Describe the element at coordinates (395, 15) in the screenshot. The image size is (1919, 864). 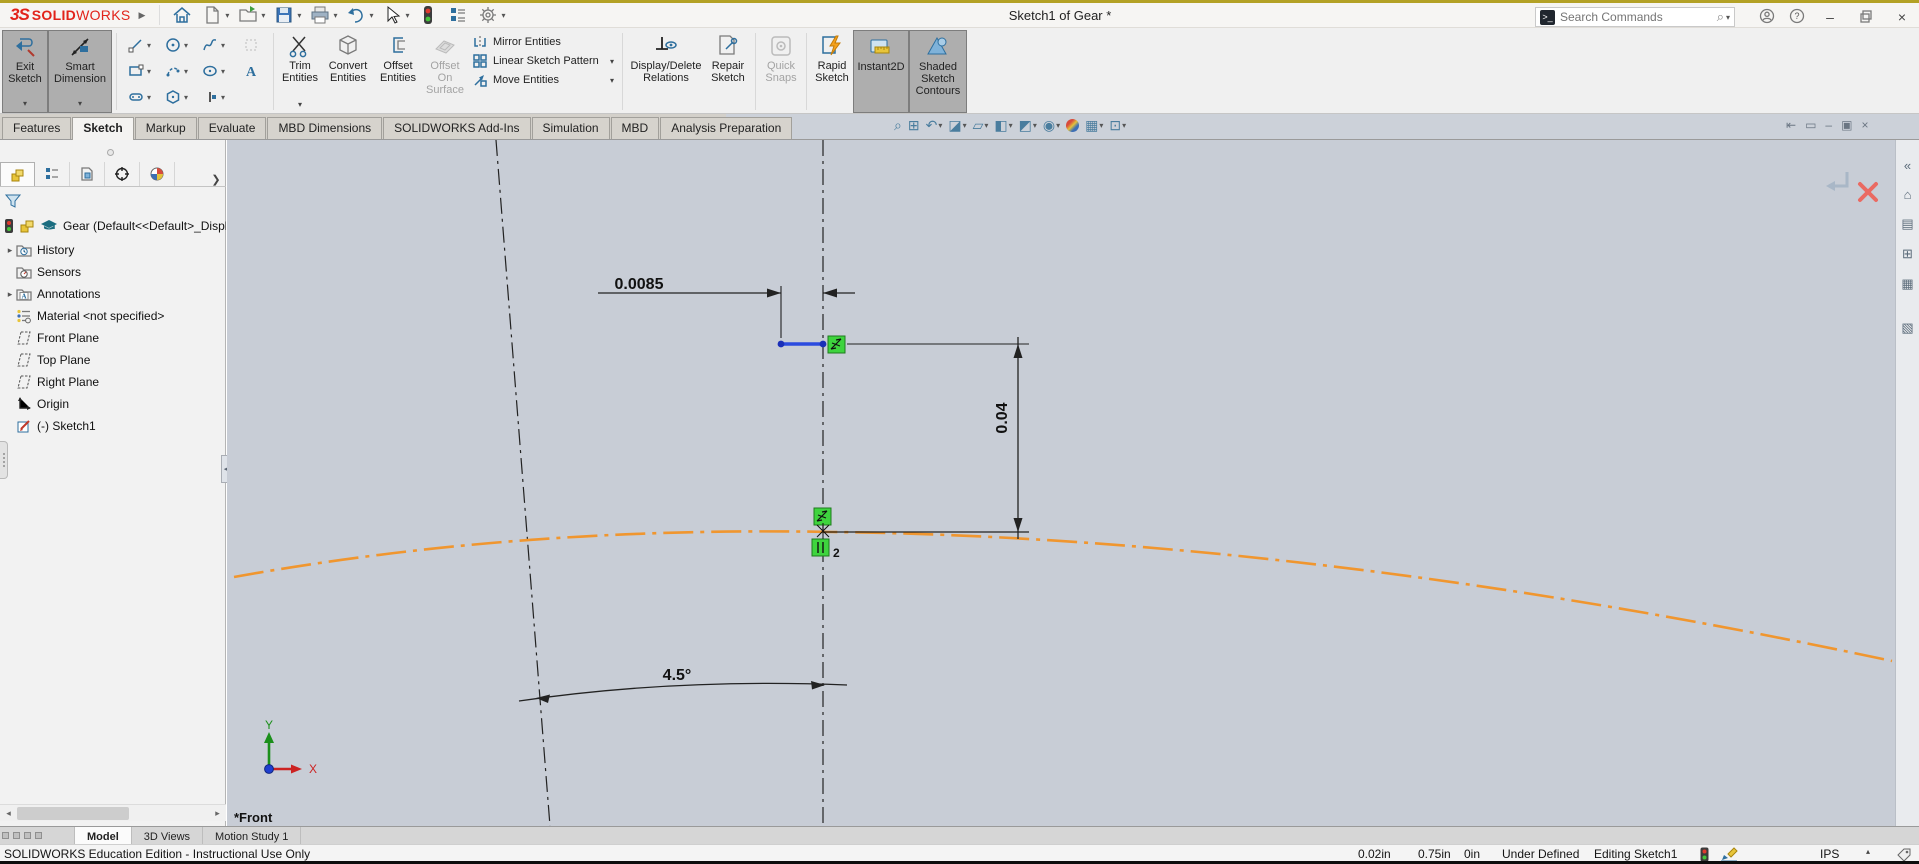
I see `select-button: ▾` at that location.